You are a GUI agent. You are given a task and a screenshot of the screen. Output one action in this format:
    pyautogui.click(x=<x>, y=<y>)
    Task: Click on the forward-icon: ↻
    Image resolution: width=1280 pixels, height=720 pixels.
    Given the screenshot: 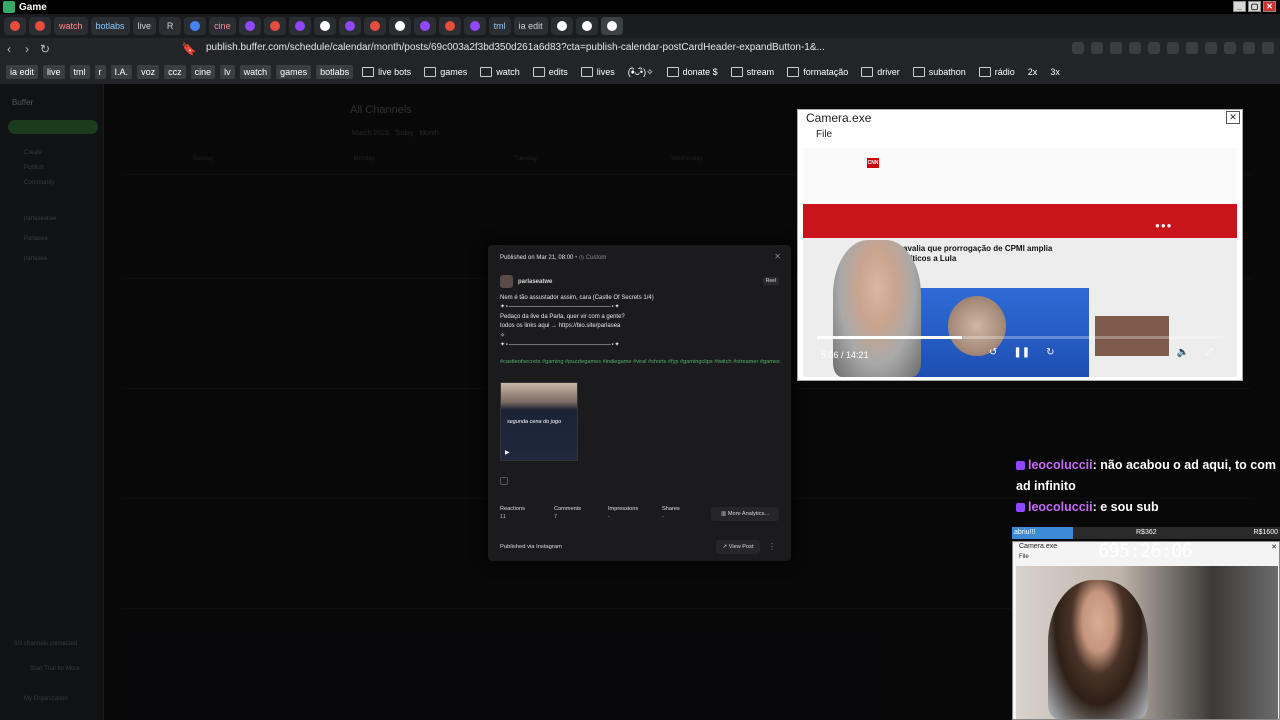 What is the action you would take?
    pyautogui.click(x=1050, y=352)
    